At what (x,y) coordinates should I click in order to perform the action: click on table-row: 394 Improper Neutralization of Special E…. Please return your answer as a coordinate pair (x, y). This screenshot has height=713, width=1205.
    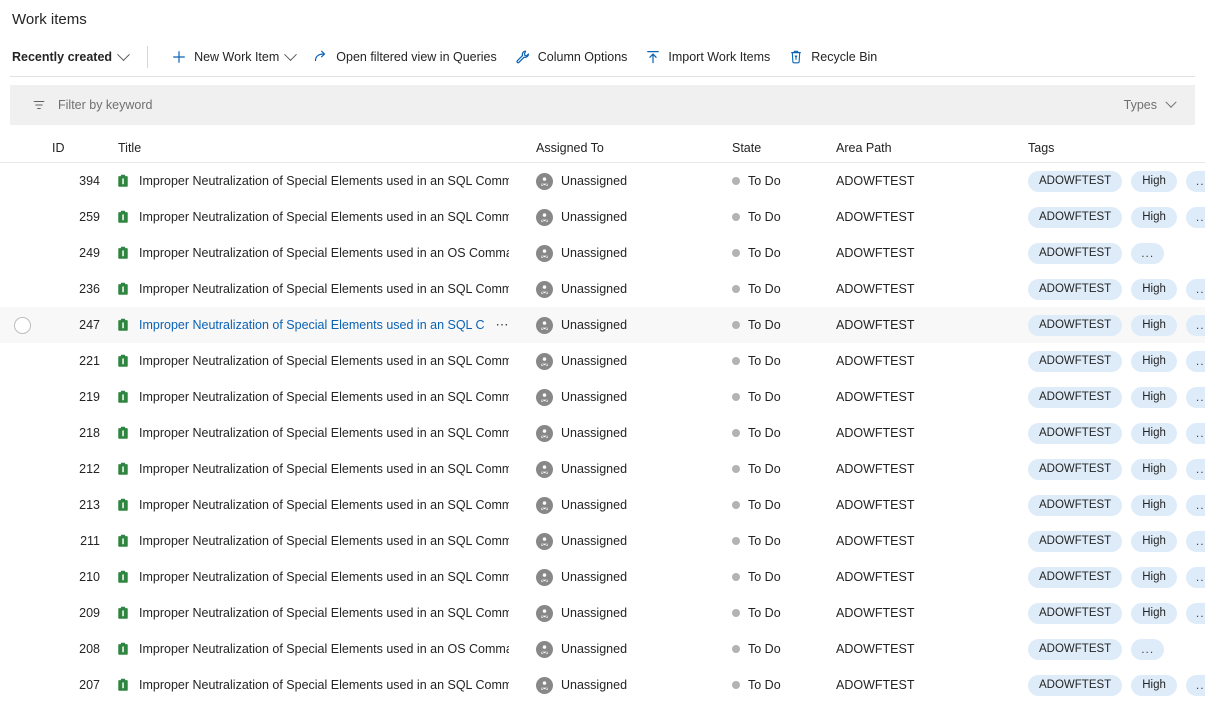
    Looking at the image, I should click on (602, 181).